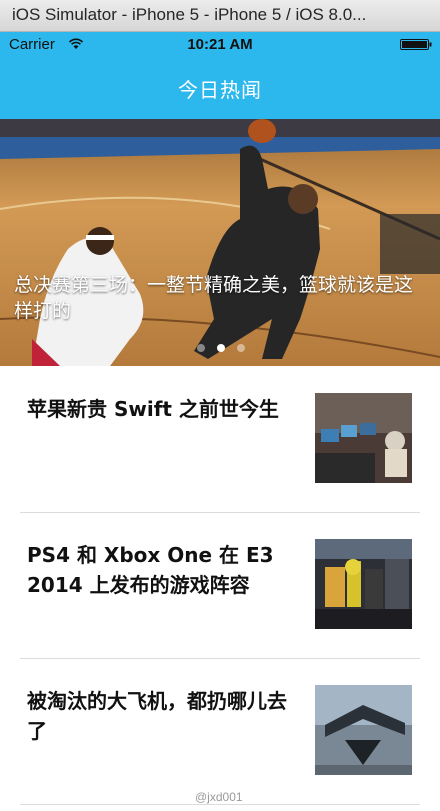 The image size is (440, 811). Describe the element at coordinates (214, 298) in the screenshot. I see `banner-caption: 总决赛第三场：一整节精确之美，篮球就该是这样打的` at that location.